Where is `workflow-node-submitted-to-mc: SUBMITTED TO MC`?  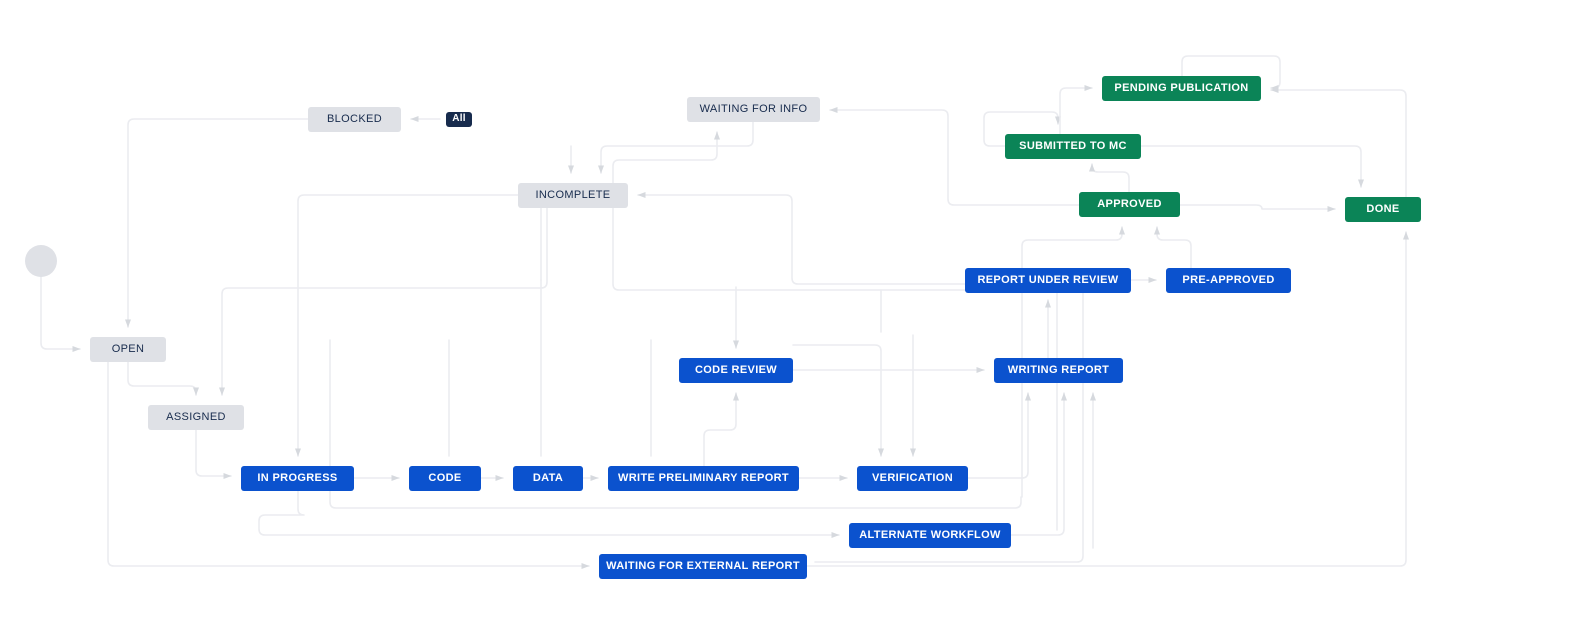
workflow-node-submitted-to-mc: SUBMITTED TO MC is located at coordinates (1073, 146).